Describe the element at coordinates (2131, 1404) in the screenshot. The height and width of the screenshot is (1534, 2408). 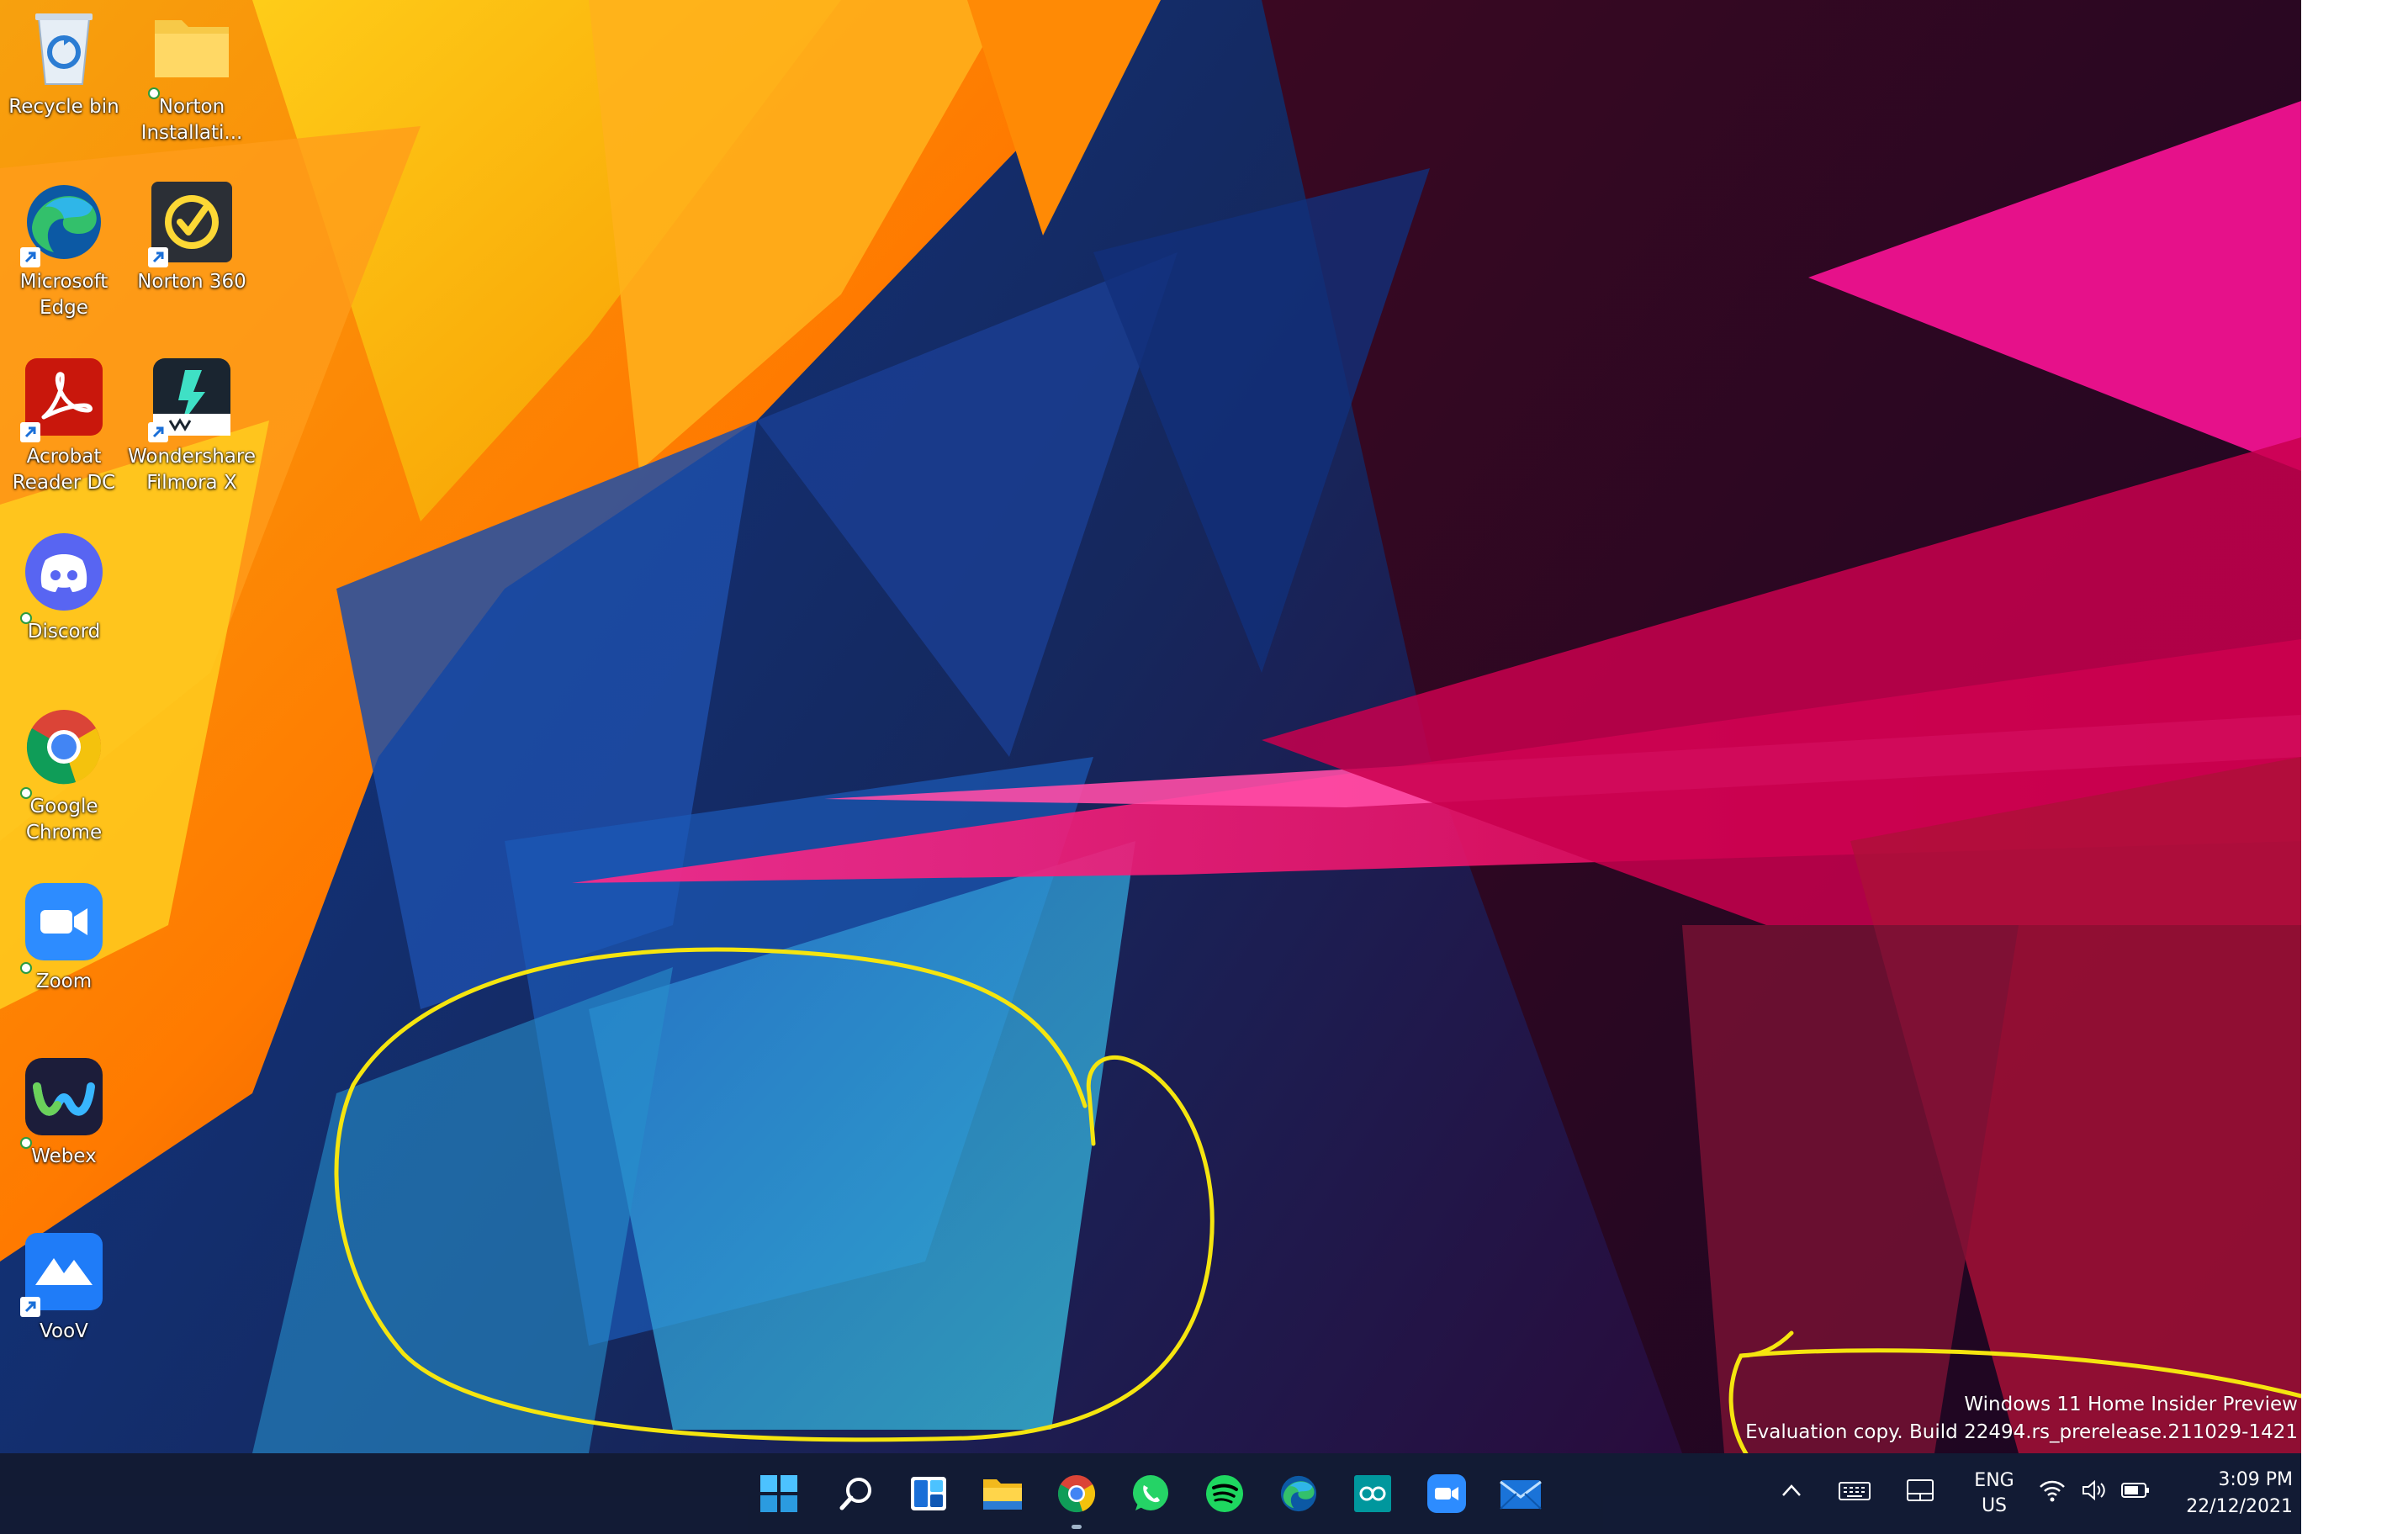
I see `watermark-line-edition: Windows 11 Home Insider Preview` at that location.